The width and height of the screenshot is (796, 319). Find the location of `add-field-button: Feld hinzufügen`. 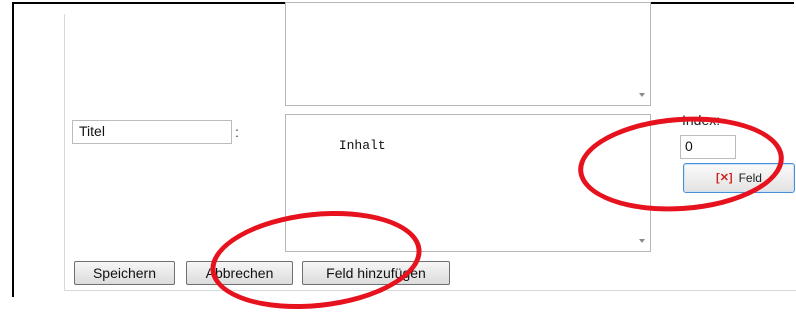

add-field-button: Feld hinzufügen is located at coordinates (376, 273).